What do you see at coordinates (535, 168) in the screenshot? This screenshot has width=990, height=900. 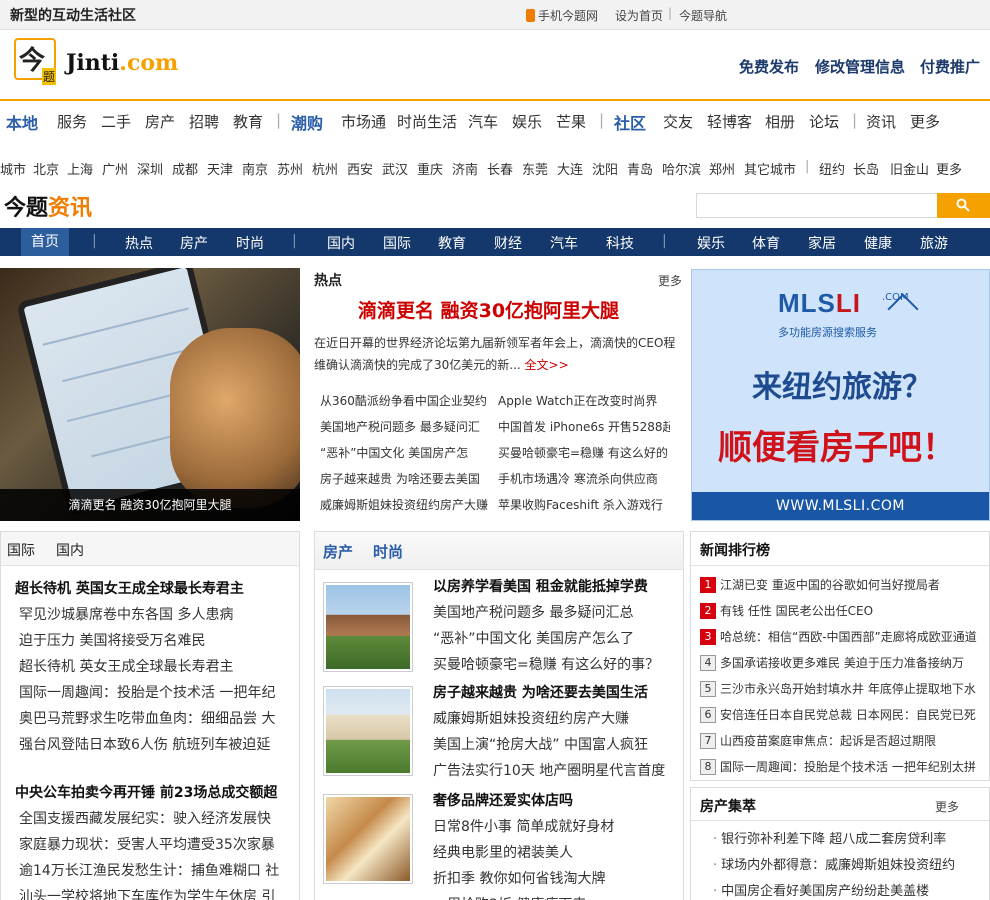 I see `city-link: 东莞` at bounding box center [535, 168].